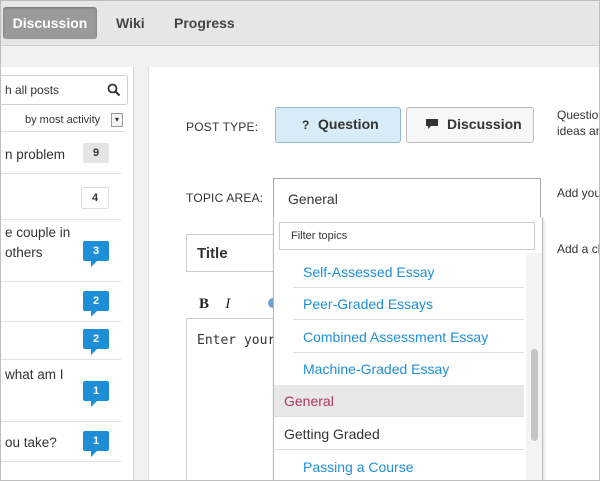 The image size is (600, 481). Describe the element at coordinates (399, 401) in the screenshot. I see `topic-option-general: General` at that location.